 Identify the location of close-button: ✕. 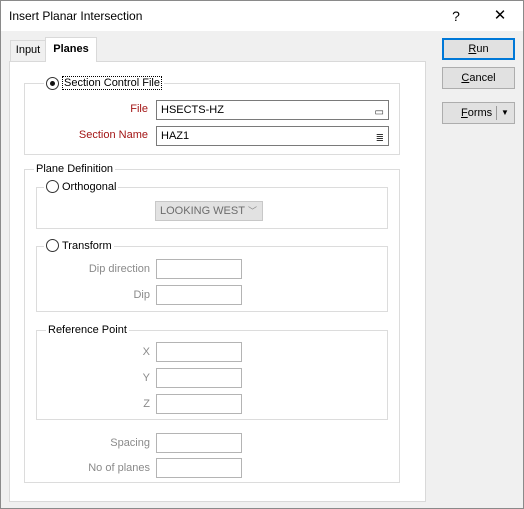
(500, 16).